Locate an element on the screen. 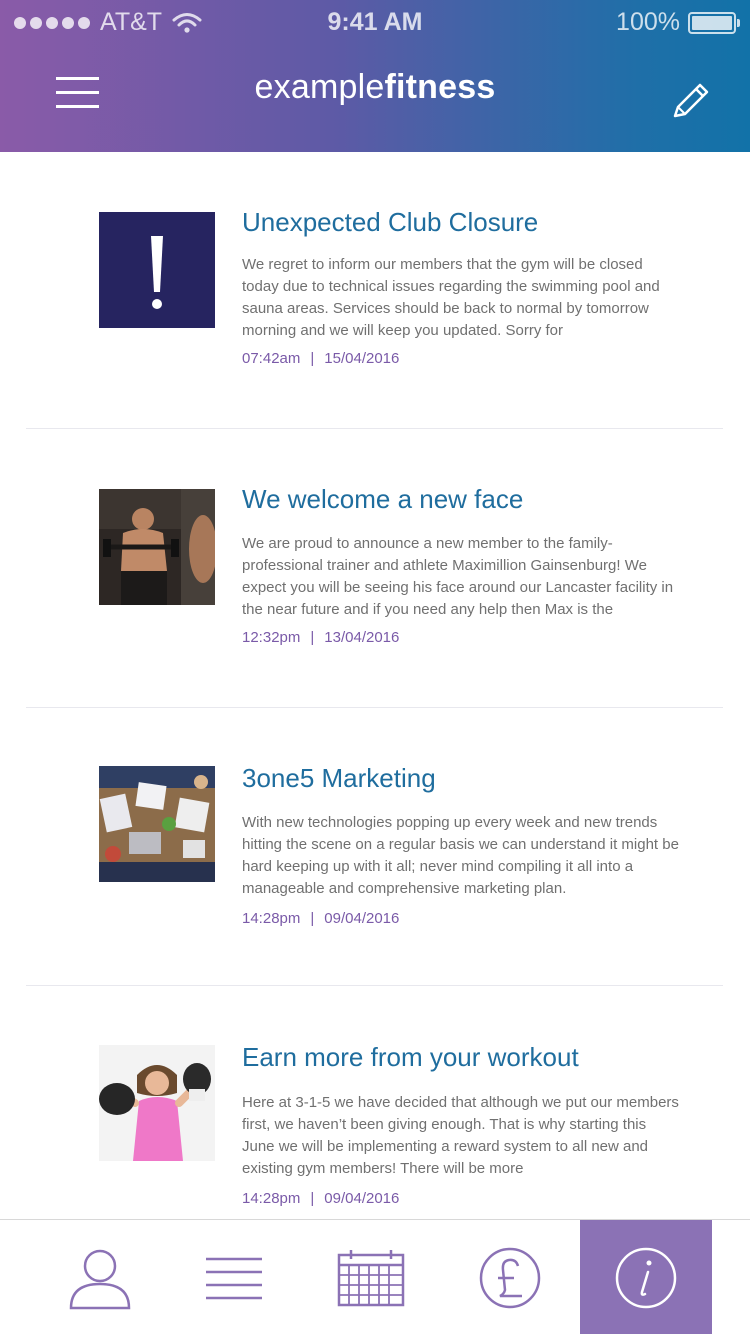 The width and height of the screenshot is (750, 1334). pound-icon is located at coordinates (510, 1277).